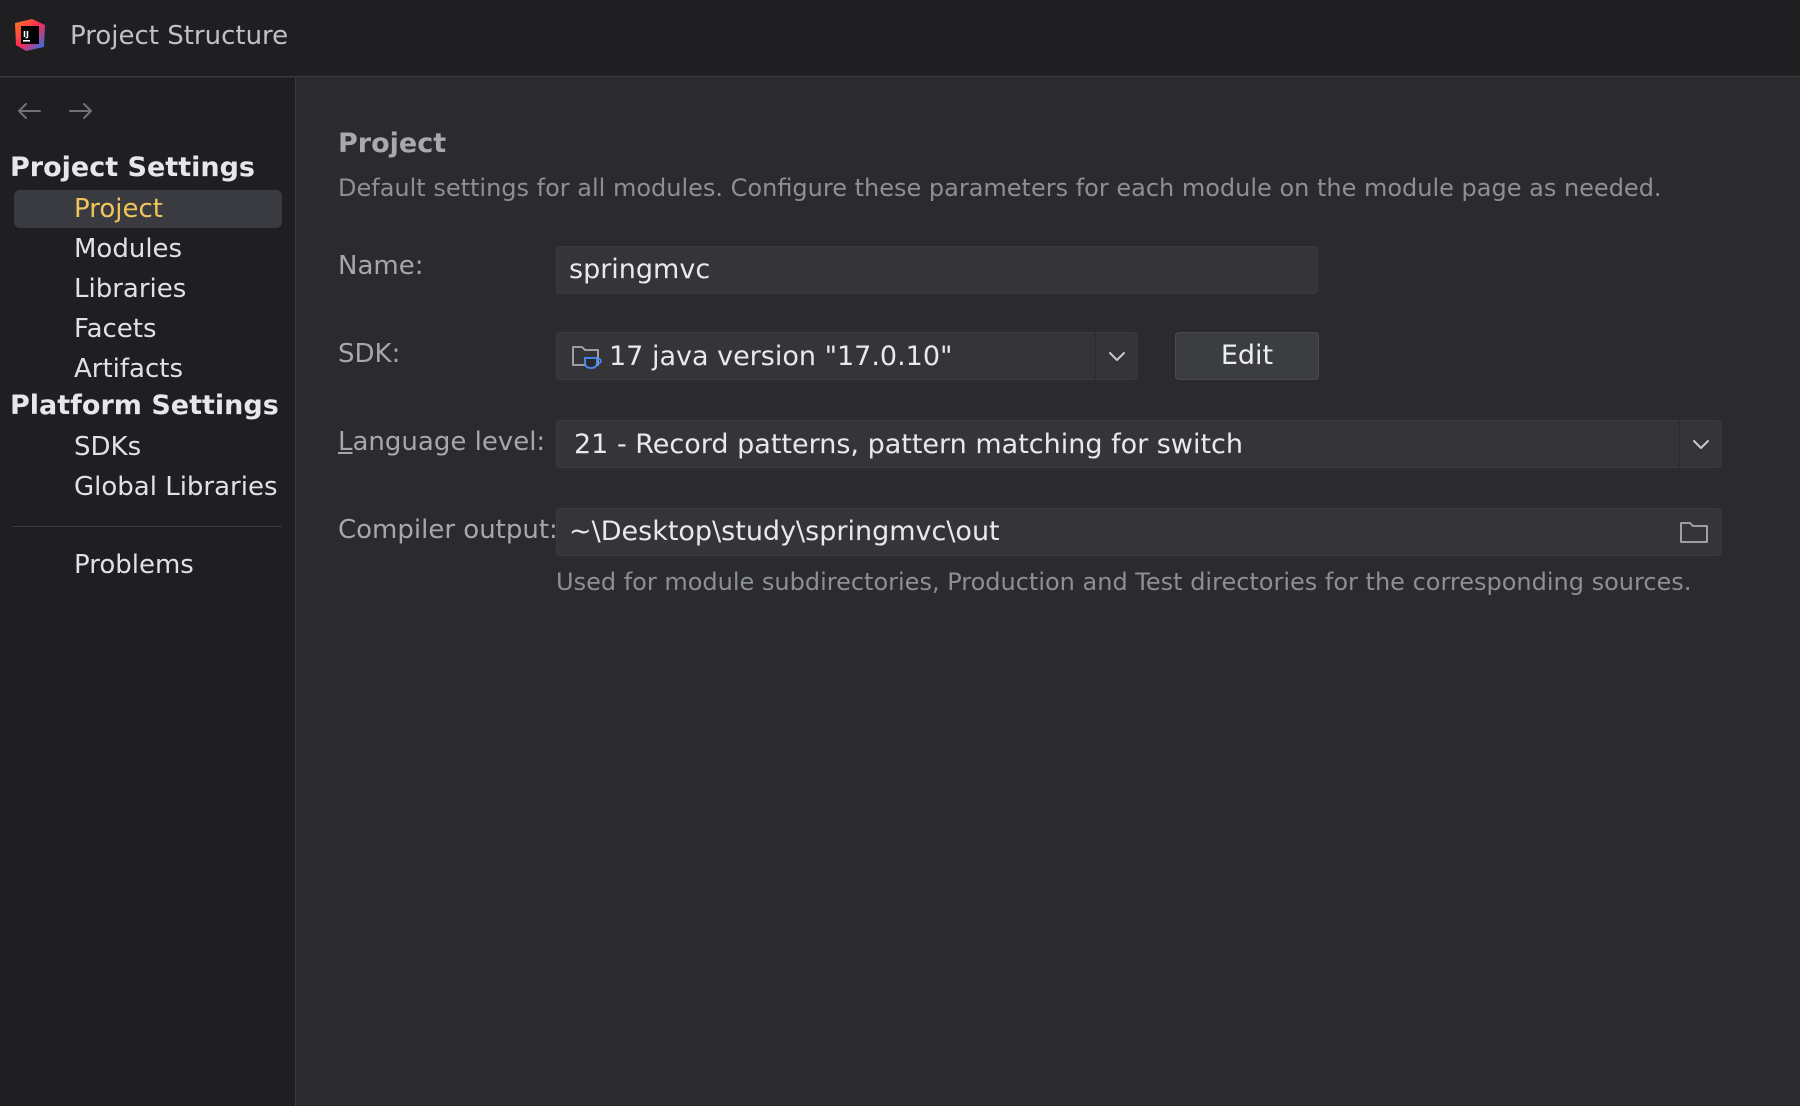  What do you see at coordinates (448, 530) in the screenshot?
I see `compiler-output-label: Compiler output:` at bounding box center [448, 530].